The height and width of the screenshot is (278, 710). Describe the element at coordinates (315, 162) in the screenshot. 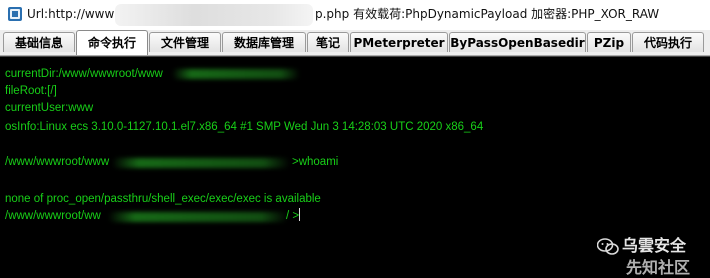

I see `console-line-command: >whoami` at that location.